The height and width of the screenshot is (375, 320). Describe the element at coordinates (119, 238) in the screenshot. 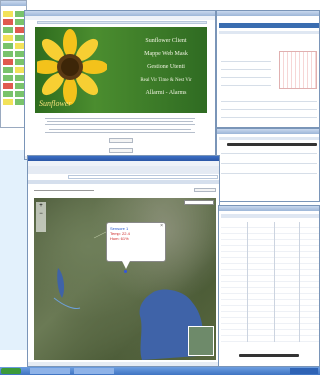

I see `popup-line-2: Hum: 61%` at that location.